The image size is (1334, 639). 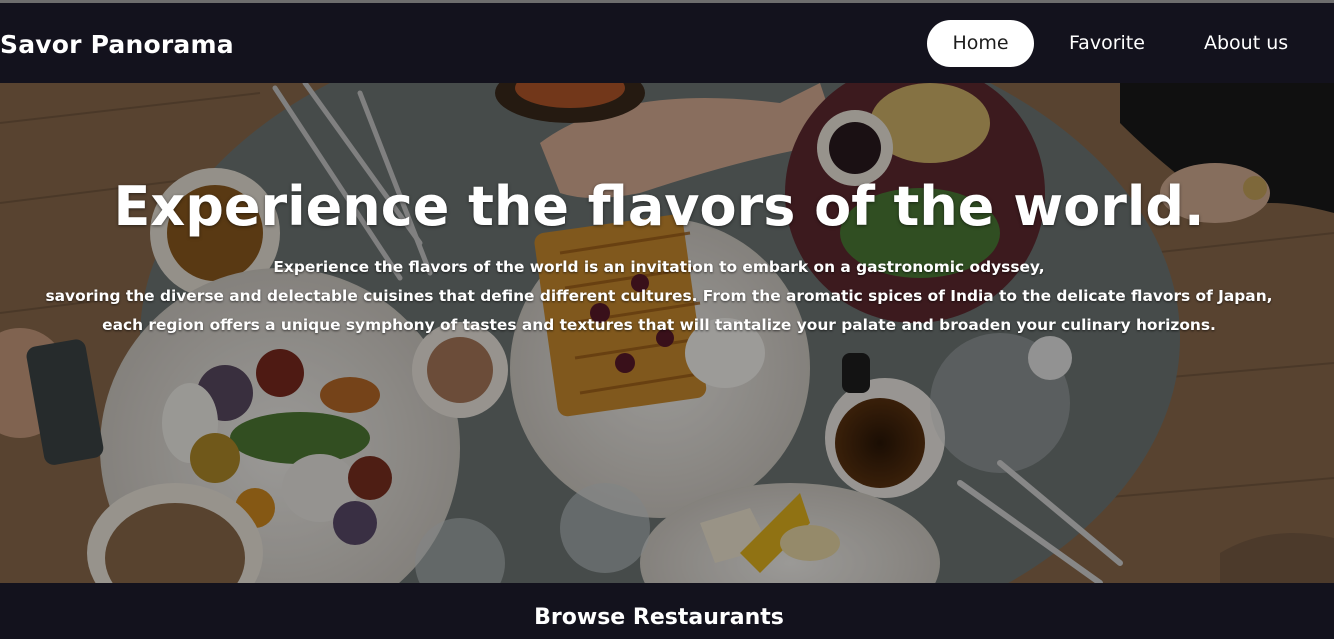 I want to click on browse-section: Browse Restaurants, so click(x=667, y=611).